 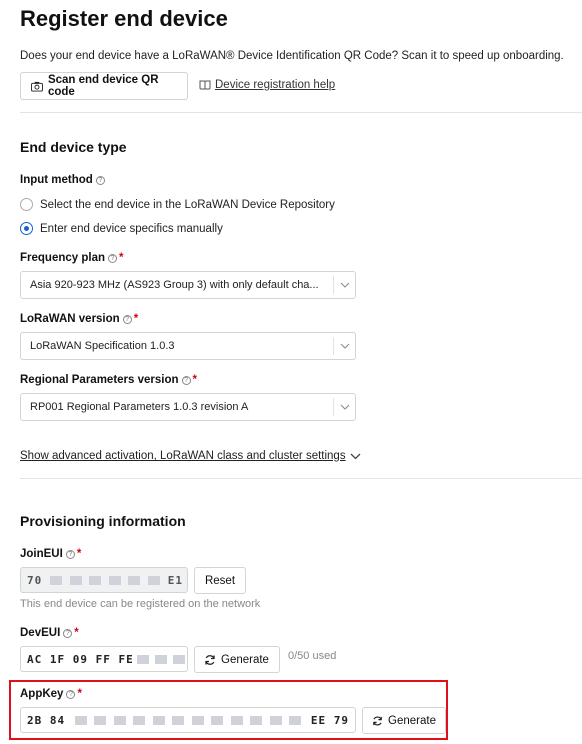 I want to click on deveui-label: DevEUI ? *, so click(x=49, y=633).